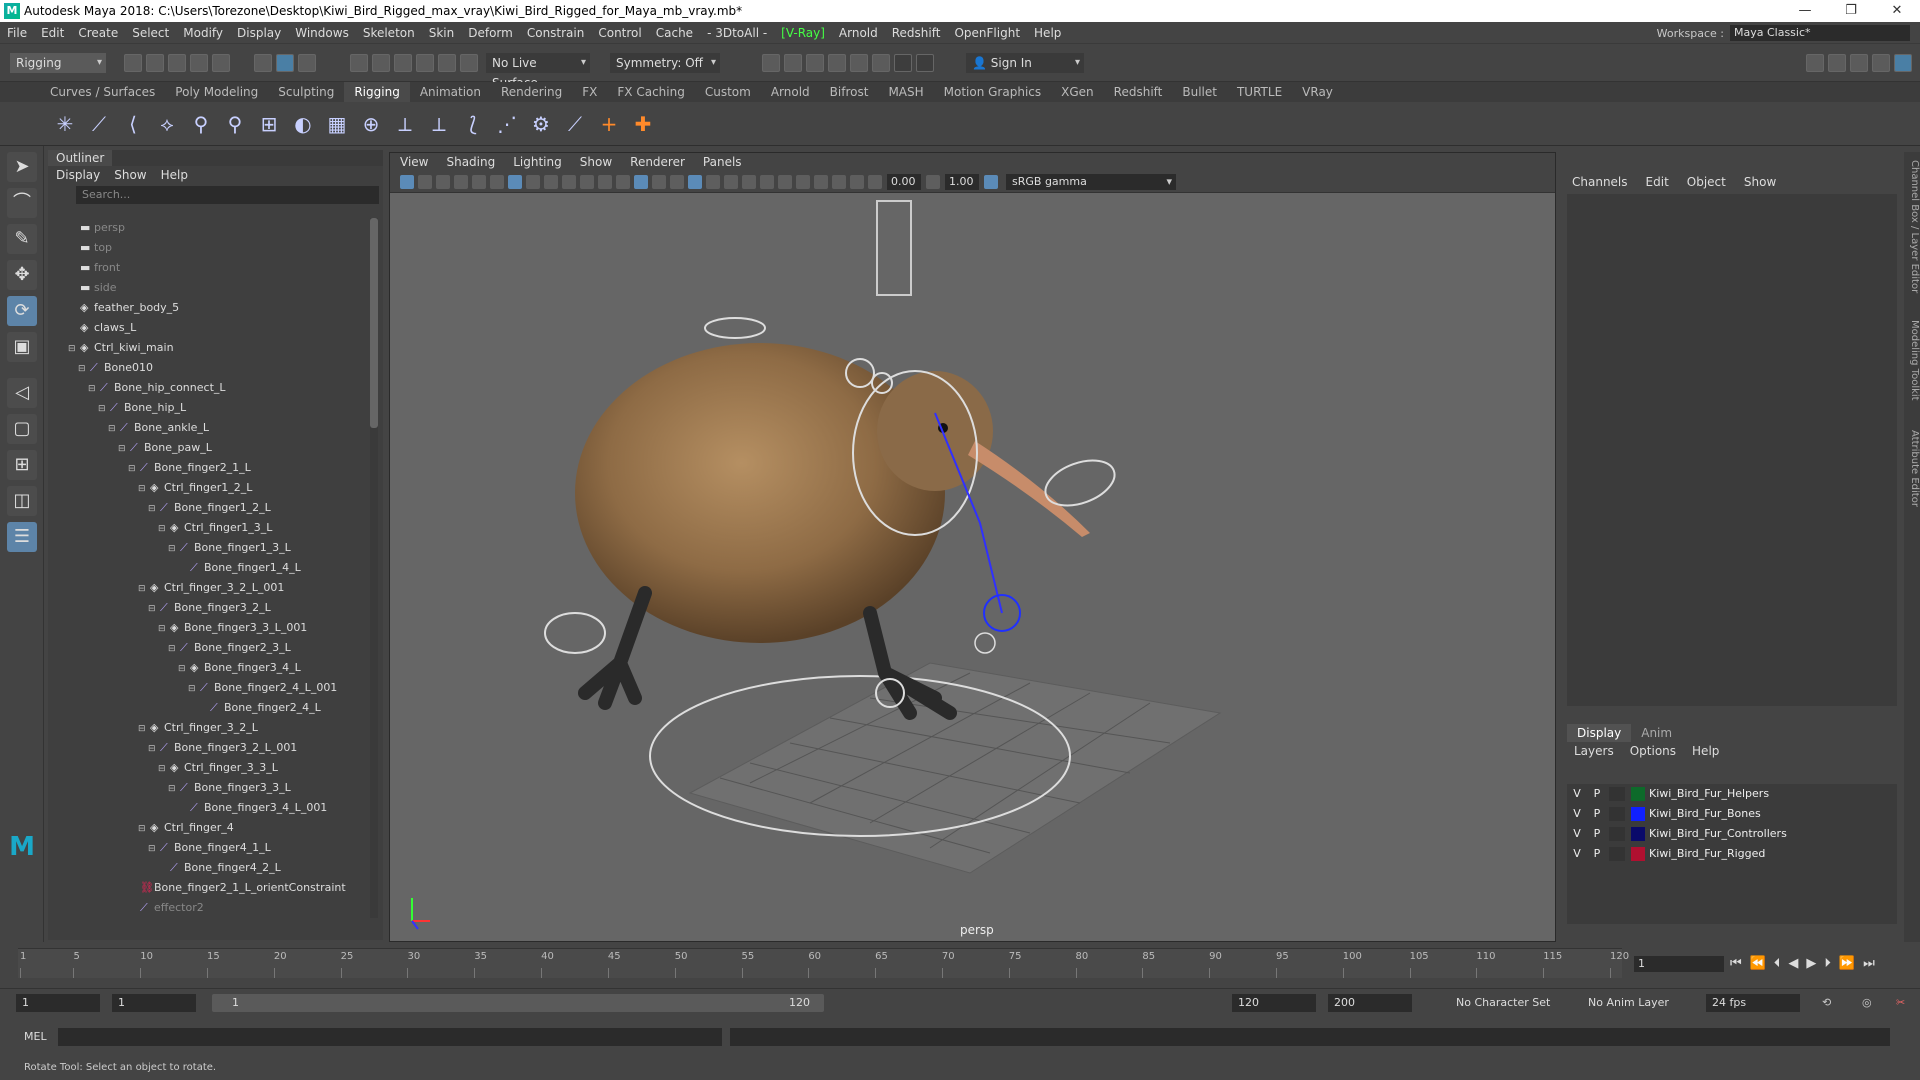 The width and height of the screenshot is (1920, 1080). Describe the element at coordinates (1837, 62) in the screenshot. I see `character-controls-toggle-icon` at that location.